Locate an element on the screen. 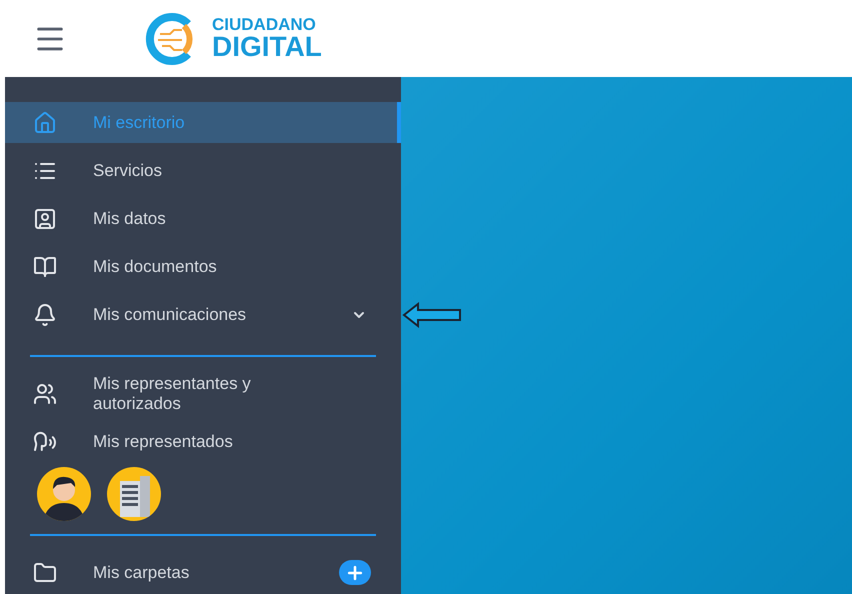 The image size is (852, 594). item-label: Mi escritorio is located at coordinates (139, 122).